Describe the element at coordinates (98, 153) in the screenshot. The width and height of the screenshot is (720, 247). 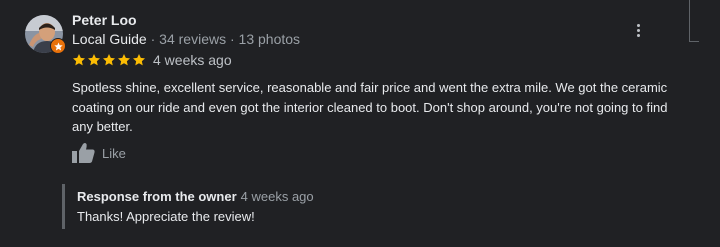
I see `like-button: Like` at that location.